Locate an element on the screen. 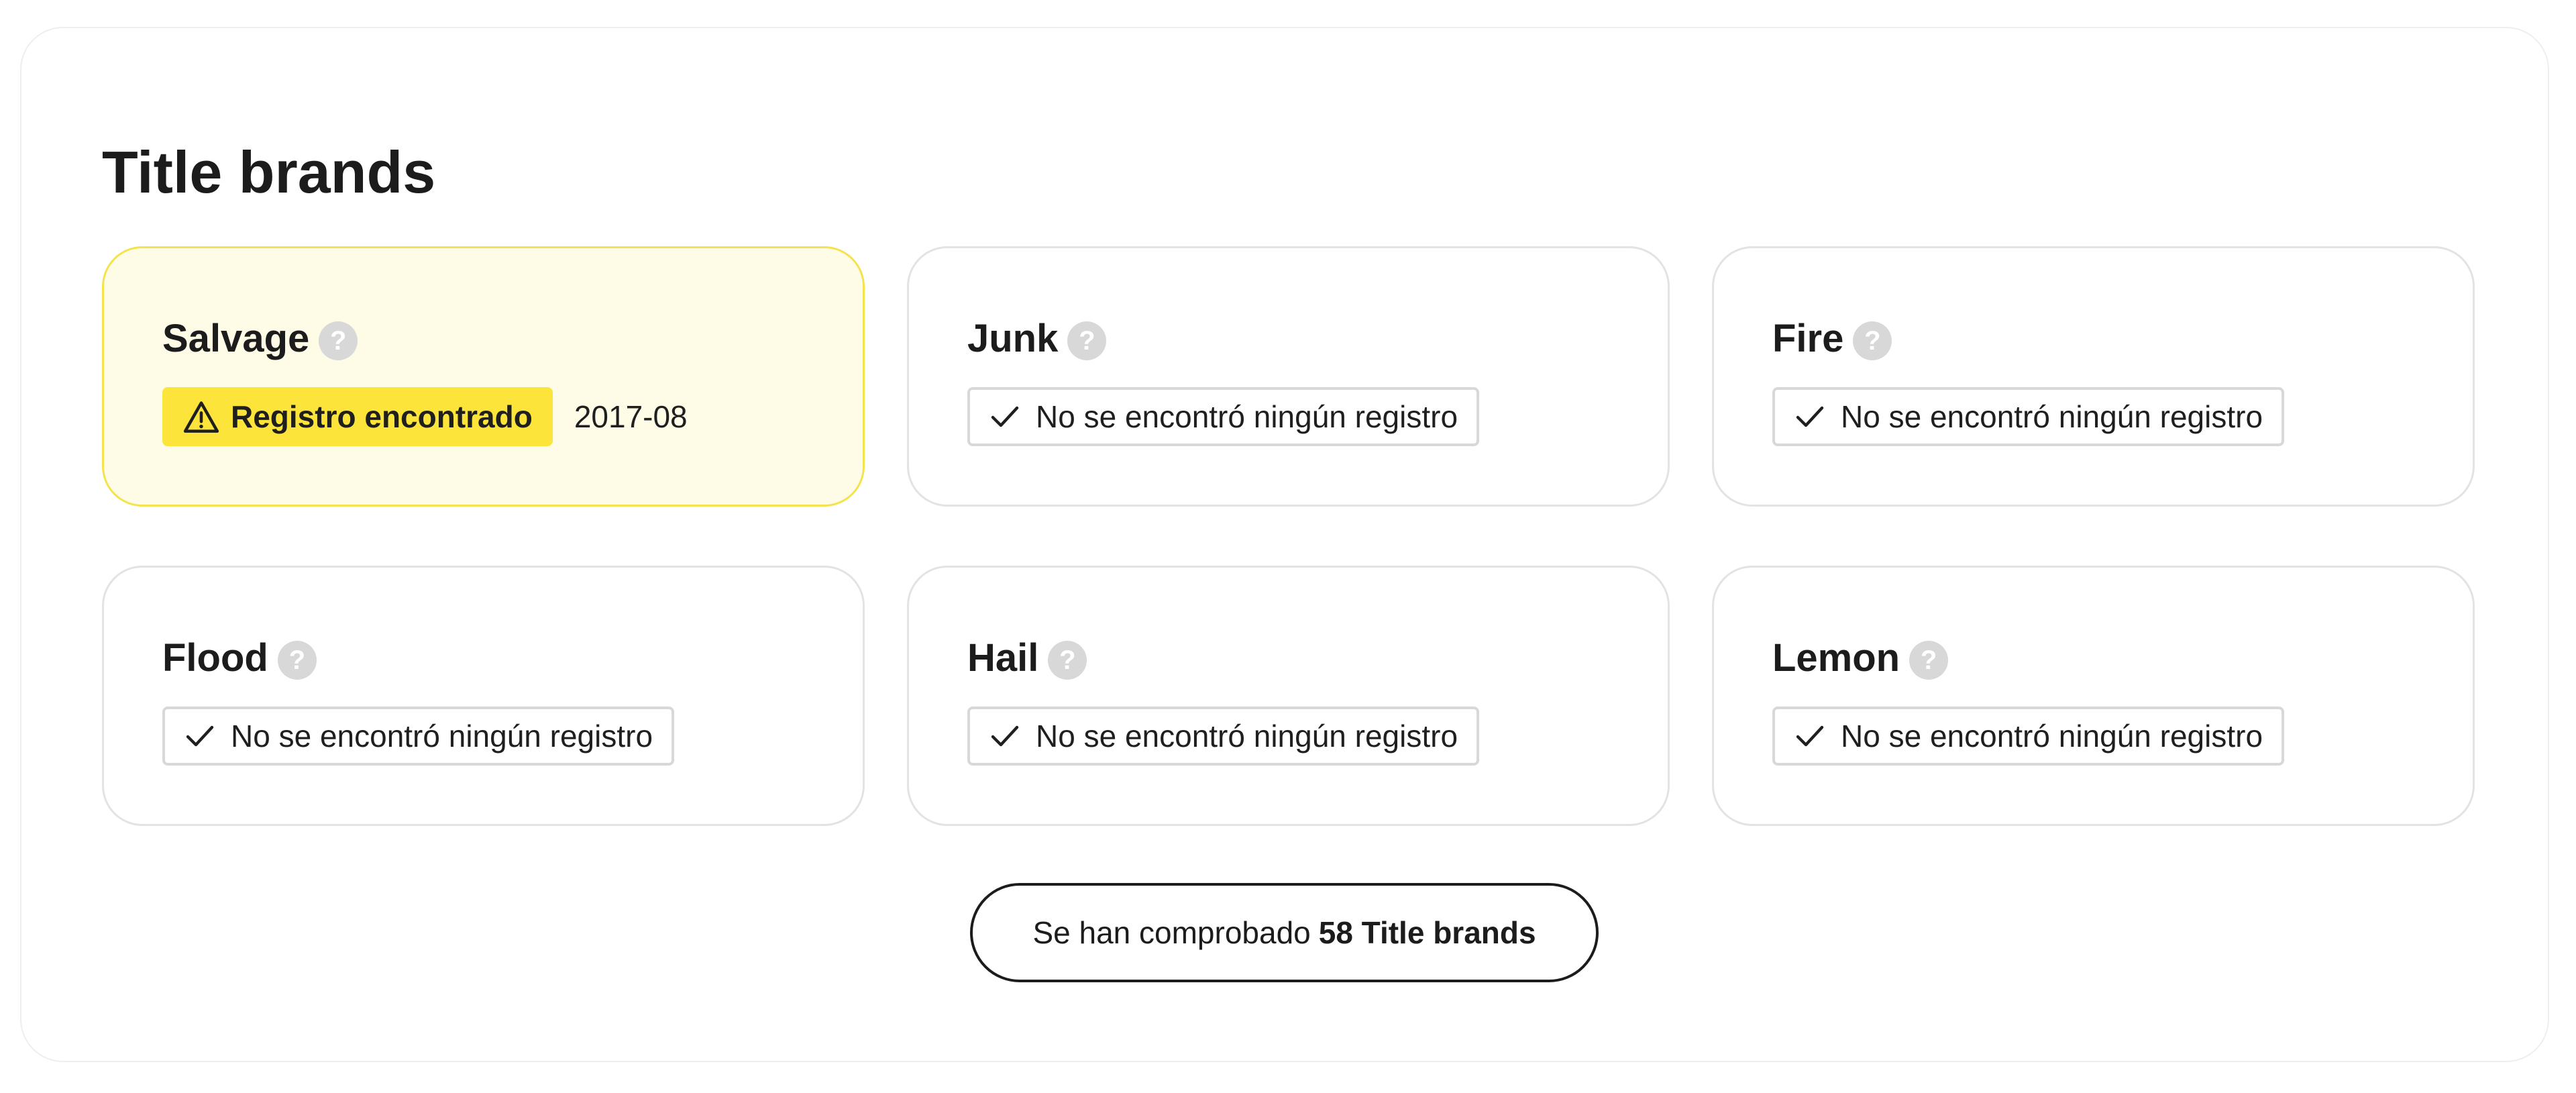 The width and height of the screenshot is (2576, 1093). brand-card-salvage: Salvage ? Registro encontrado 2017-08 is located at coordinates (483, 376).